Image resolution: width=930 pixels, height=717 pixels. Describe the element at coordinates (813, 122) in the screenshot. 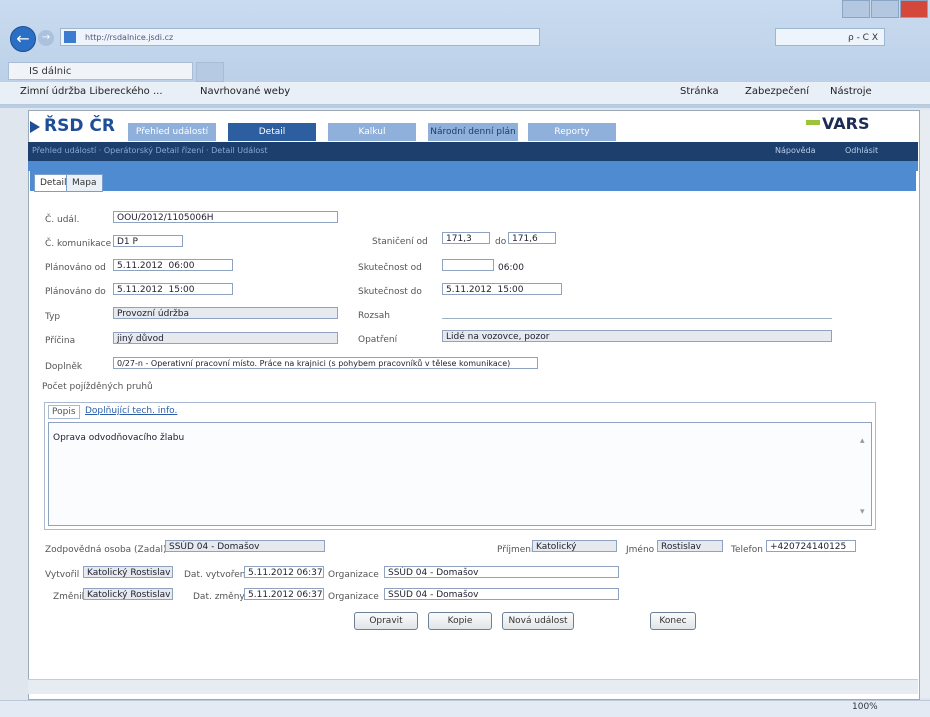

I see `vars-accent-icon` at that location.